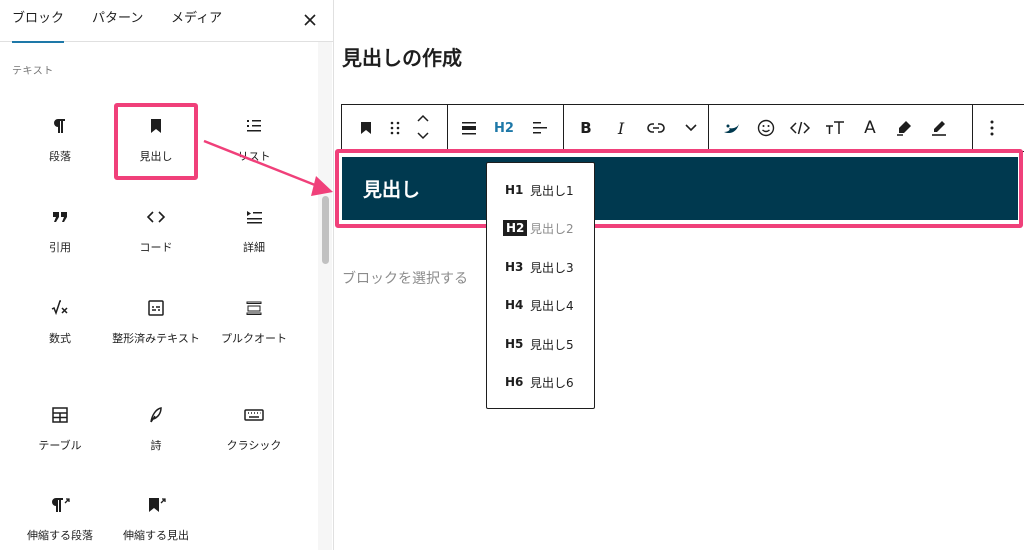 The image size is (1024, 550). What do you see at coordinates (540, 305) in the screenshot?
I see `heading-level-option-h4: H4 見出し4` at bounding box center [540, 305].